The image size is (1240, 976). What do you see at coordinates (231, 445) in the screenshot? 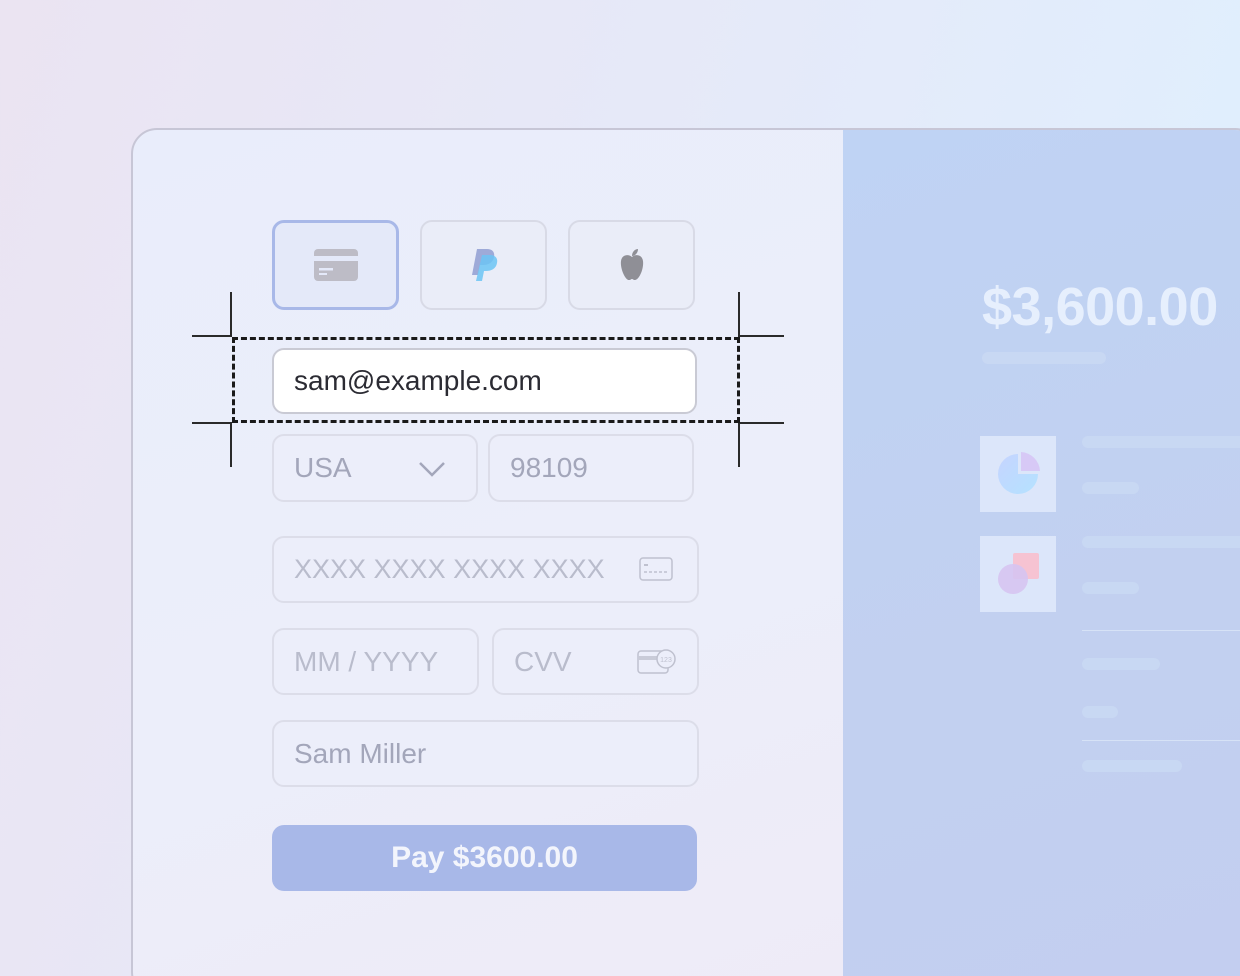
I see `crop-mark-bottom-left-v` at bounding box center [231, 445].